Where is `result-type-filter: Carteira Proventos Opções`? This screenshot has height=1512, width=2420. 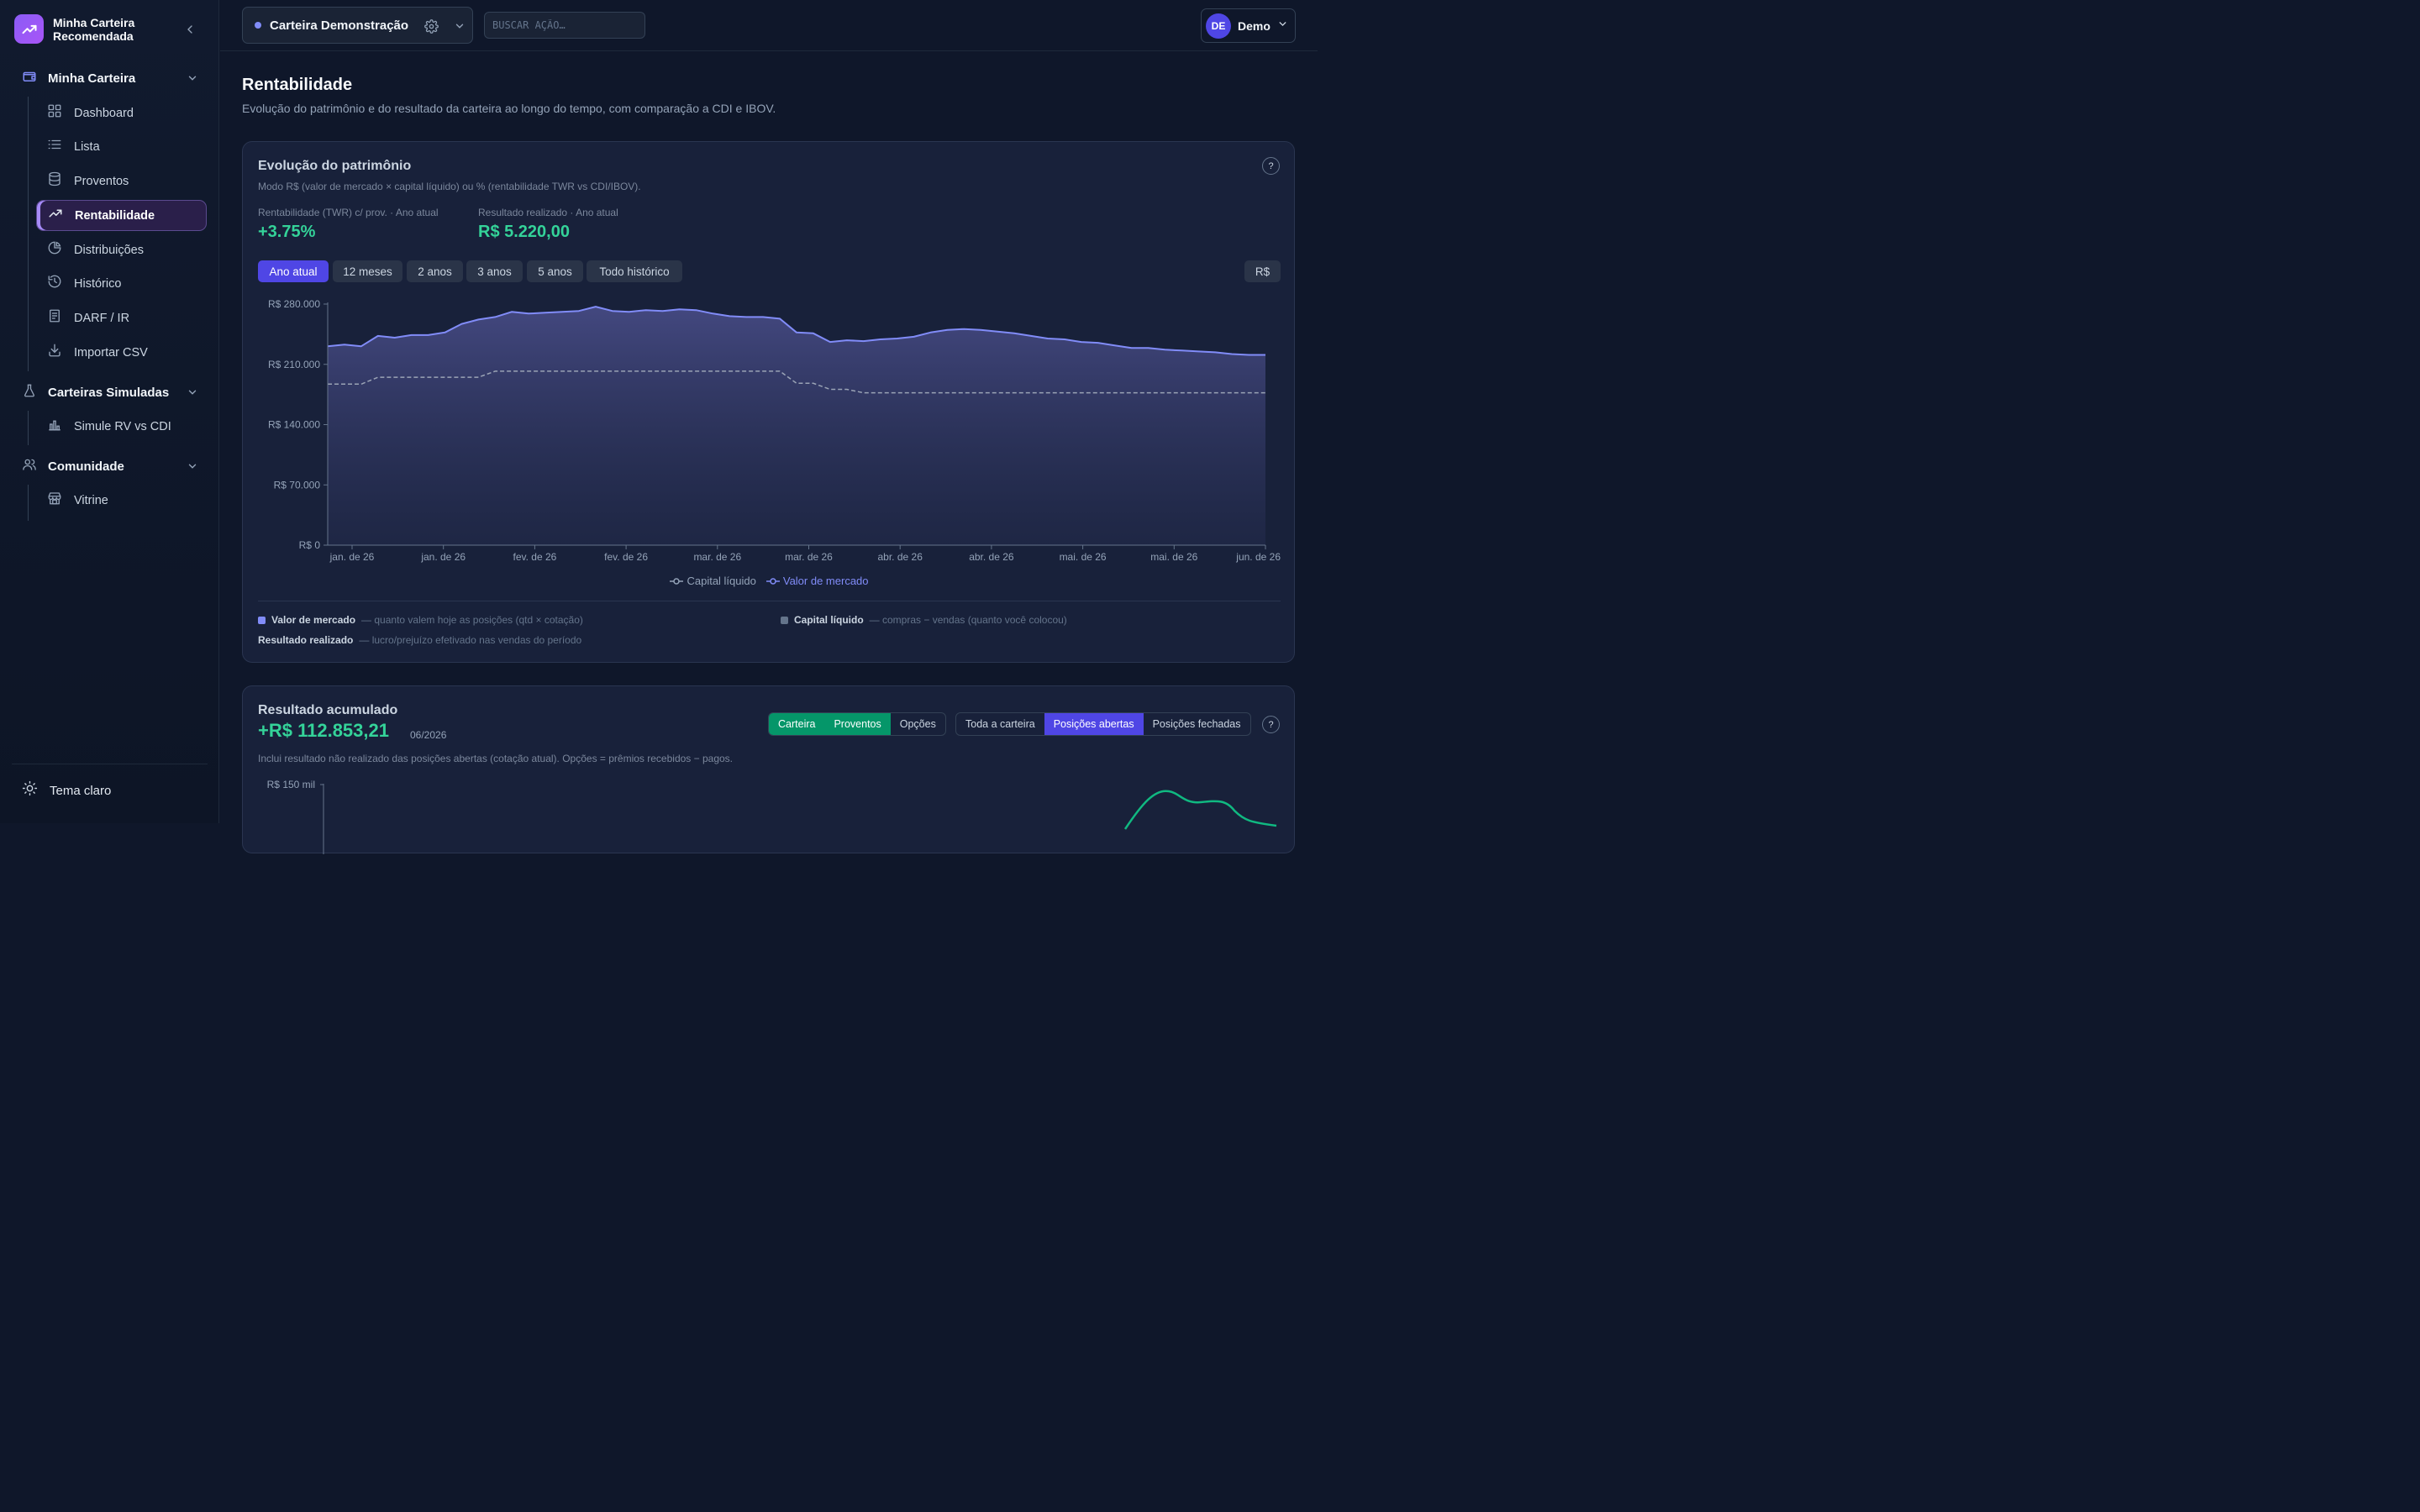 result-type-filter: Carteira Proventos Opções is located at coordinates (857, 724).